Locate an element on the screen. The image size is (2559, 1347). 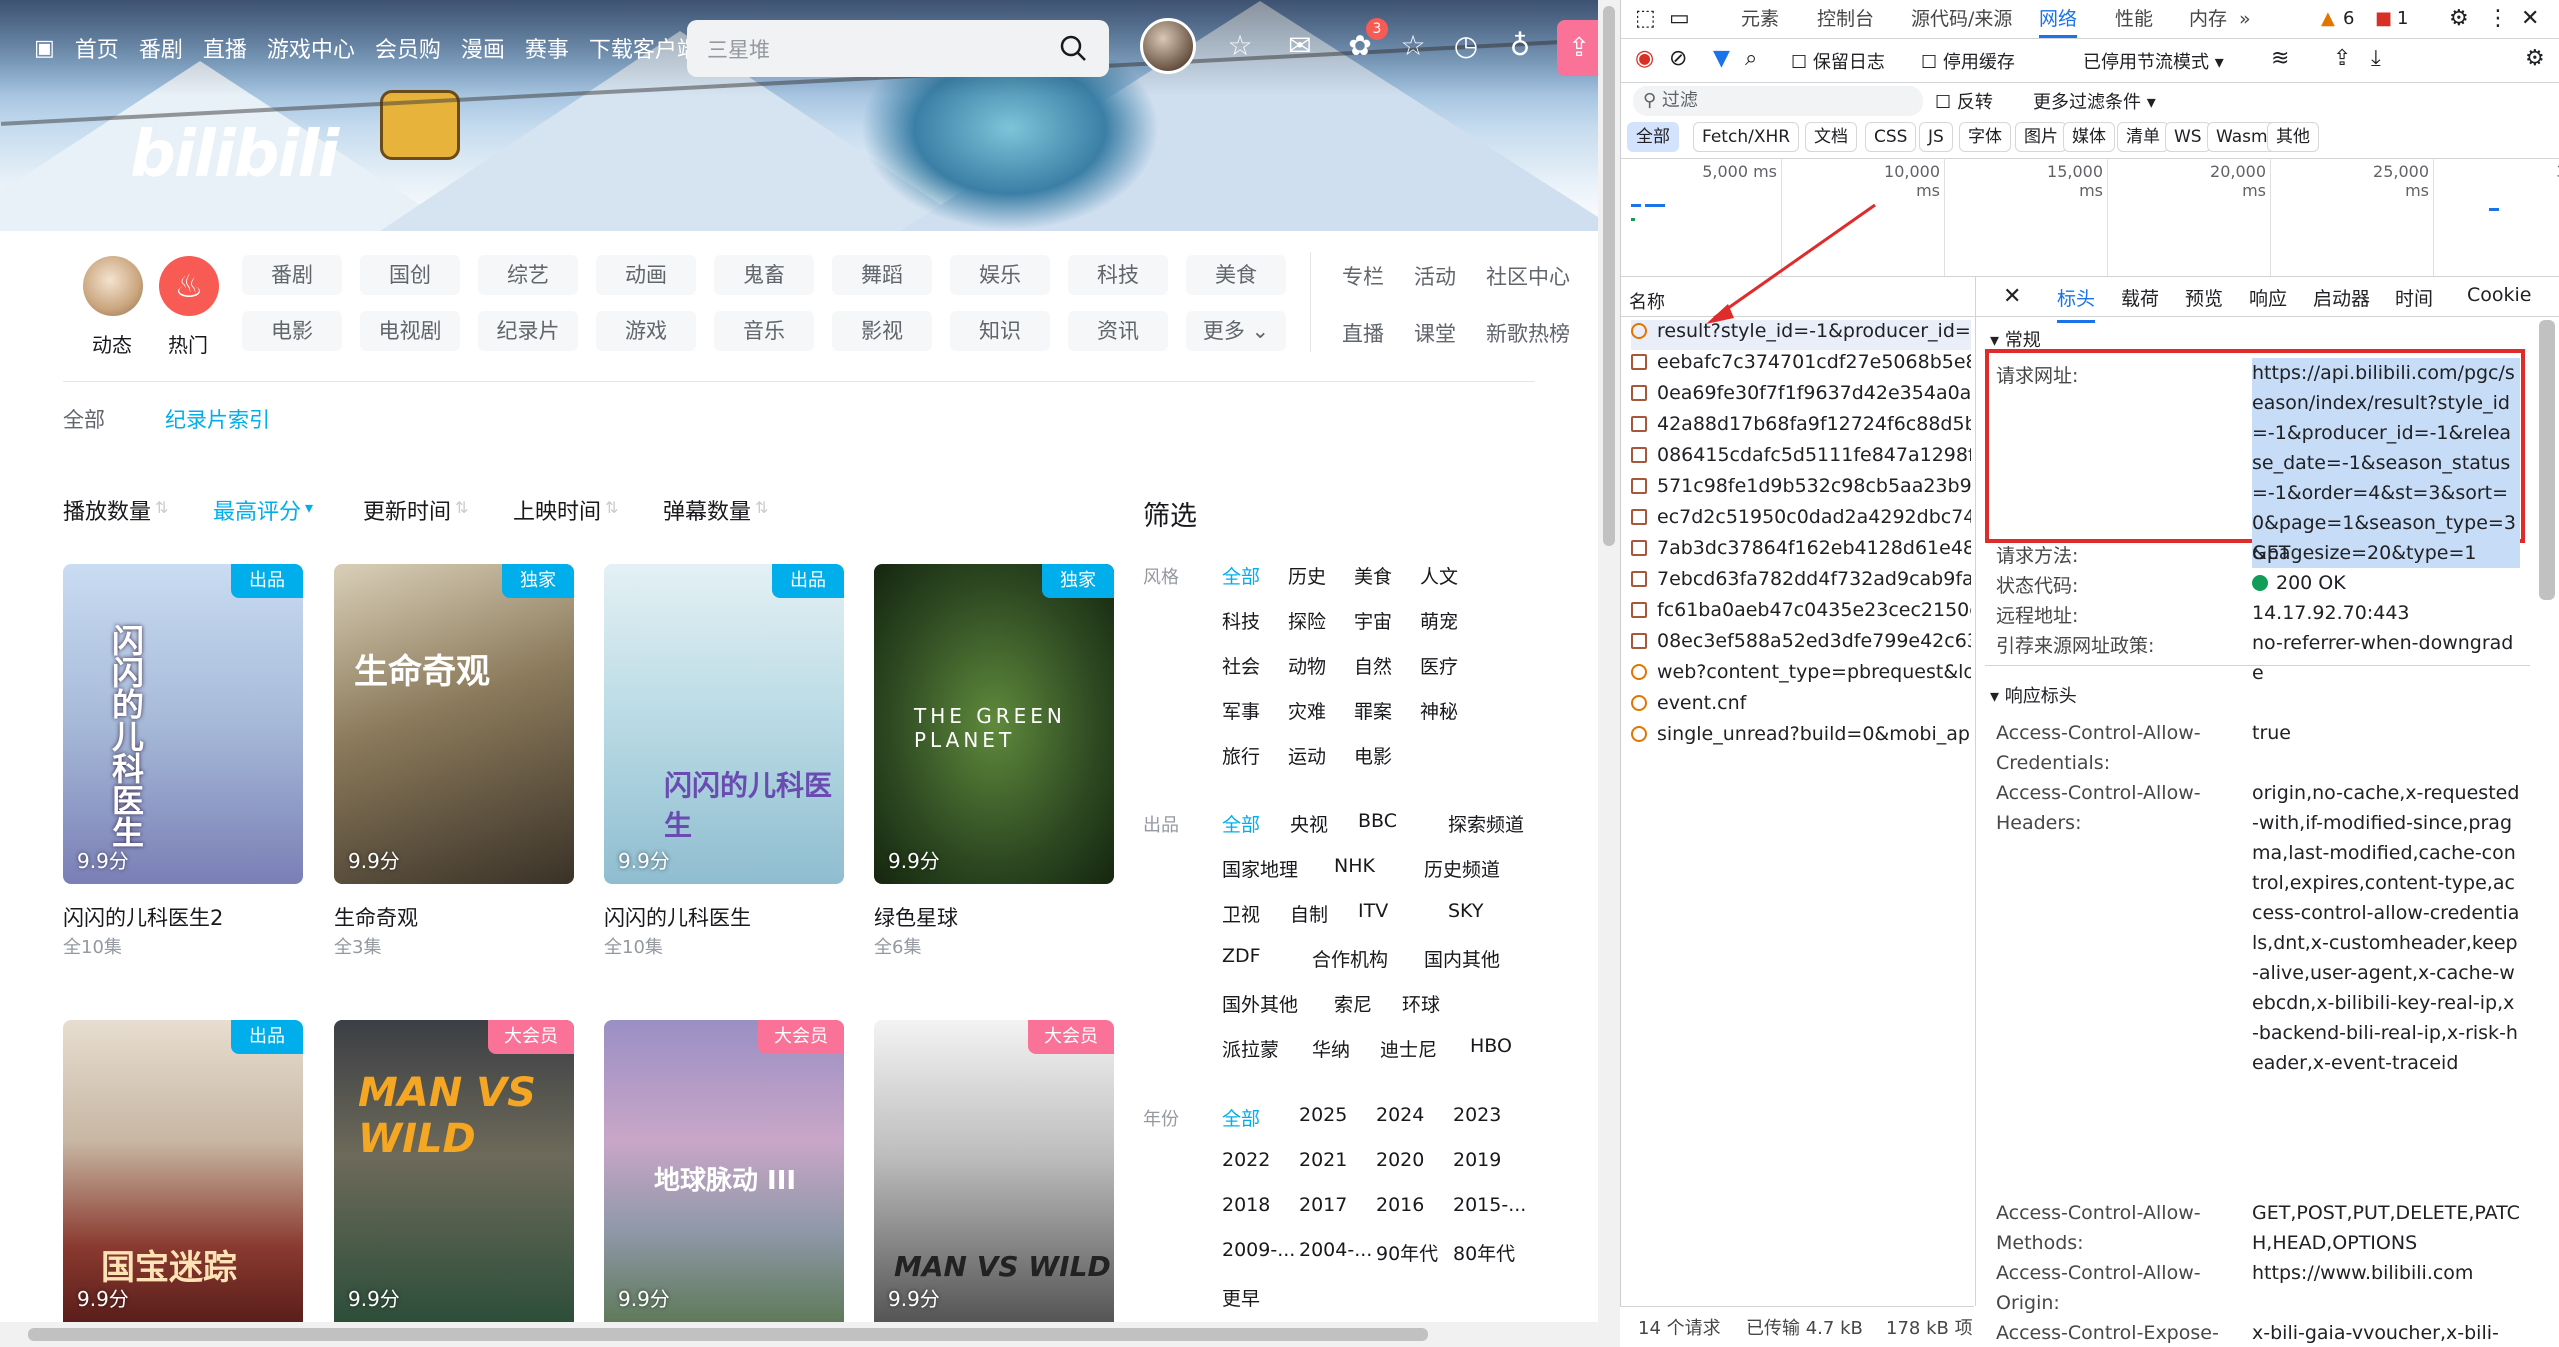
detail-tab-headers: 标头 is located at coordinates (2076, 303).